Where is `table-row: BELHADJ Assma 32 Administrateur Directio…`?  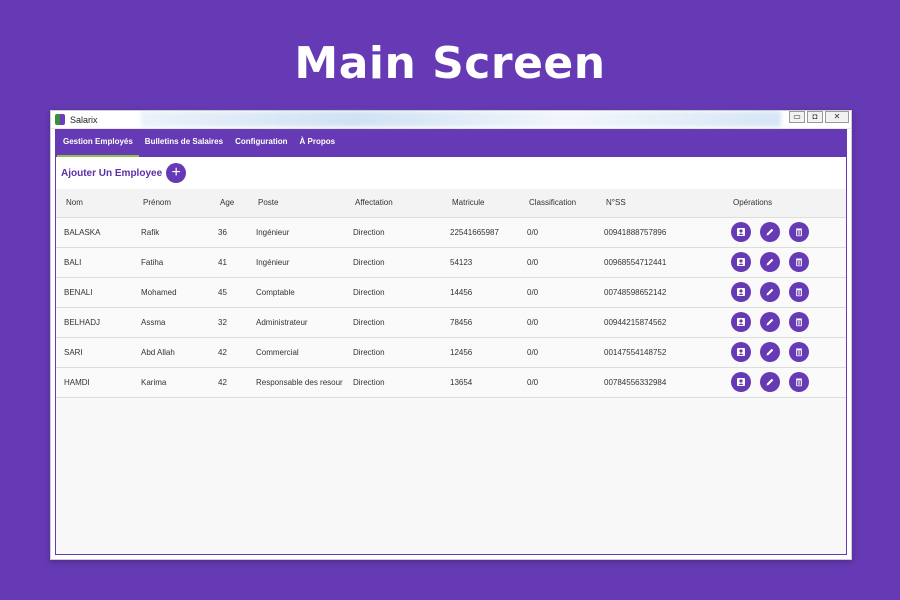
table-row: BELHADJ Assma 32 Administrateur Directio… is located at coordinates (451, 322).